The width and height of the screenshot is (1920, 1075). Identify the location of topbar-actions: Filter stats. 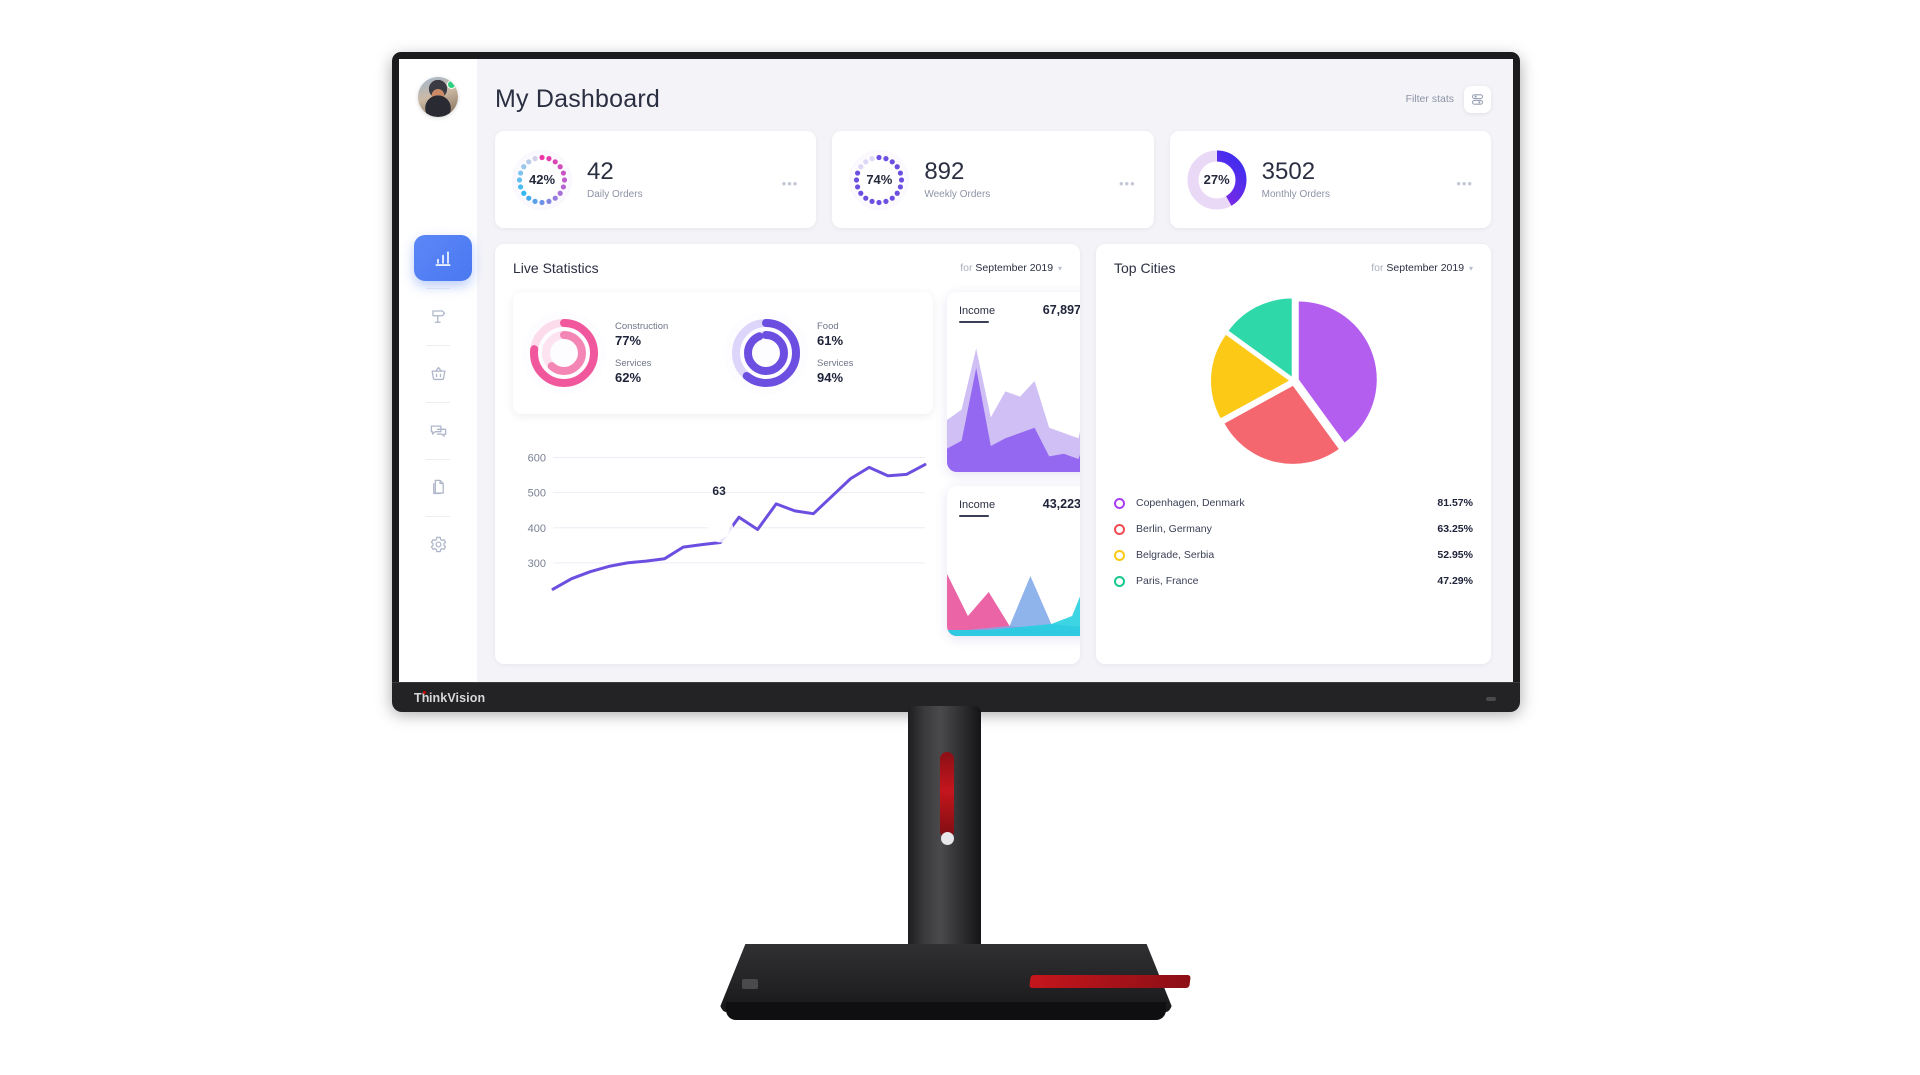
(1448, 99).